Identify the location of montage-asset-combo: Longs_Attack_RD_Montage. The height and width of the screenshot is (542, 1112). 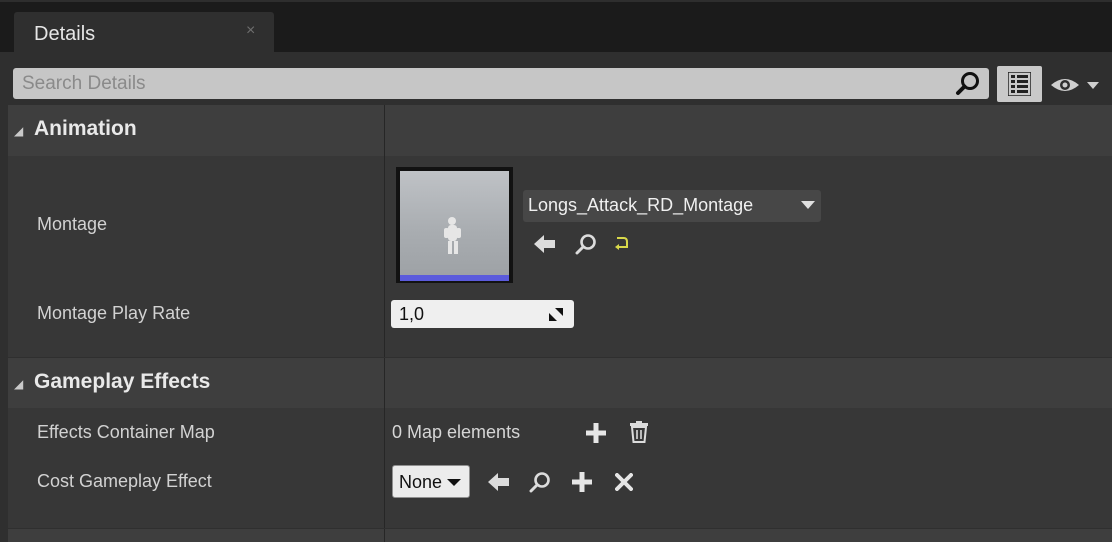
(672, 206).